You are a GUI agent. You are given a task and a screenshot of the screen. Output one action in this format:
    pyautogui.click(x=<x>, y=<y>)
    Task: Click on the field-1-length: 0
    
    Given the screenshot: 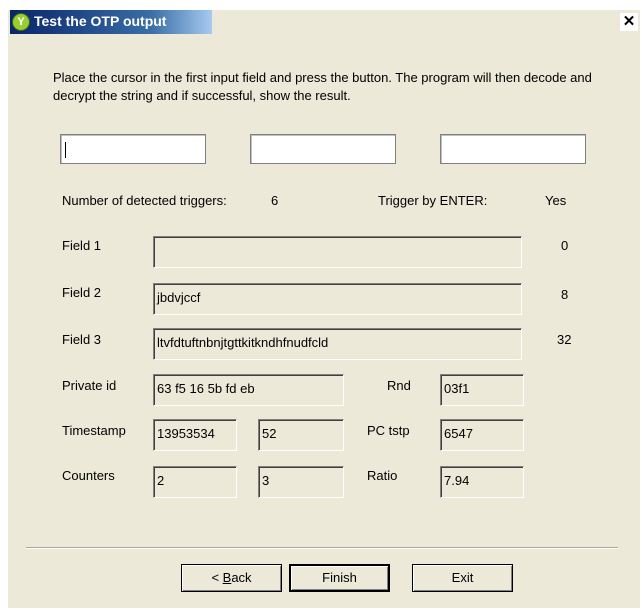 What is the action you would take?
    pyautogui.click(x=565, y=245)
    